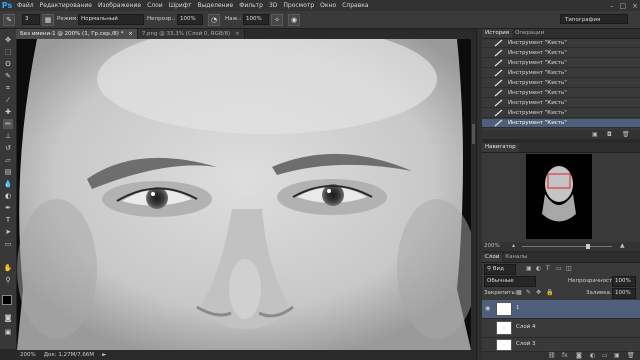 This screenshot has height=360, width=640. I want to click on layer-row: Слой 3, so click(561, 345).